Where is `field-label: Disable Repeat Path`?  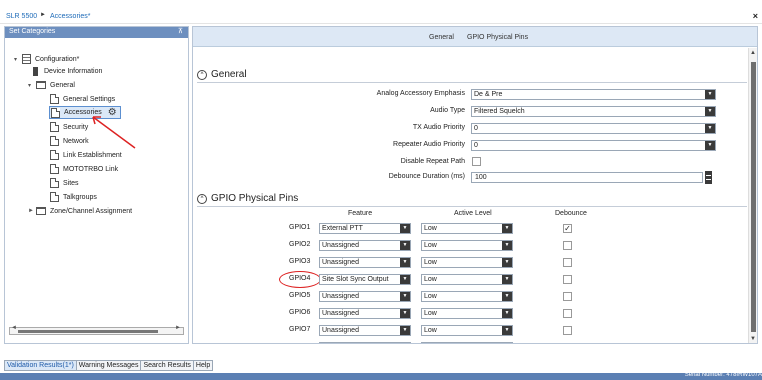 field-label: Disable Repeat Path is located at coordinates (432, 161).